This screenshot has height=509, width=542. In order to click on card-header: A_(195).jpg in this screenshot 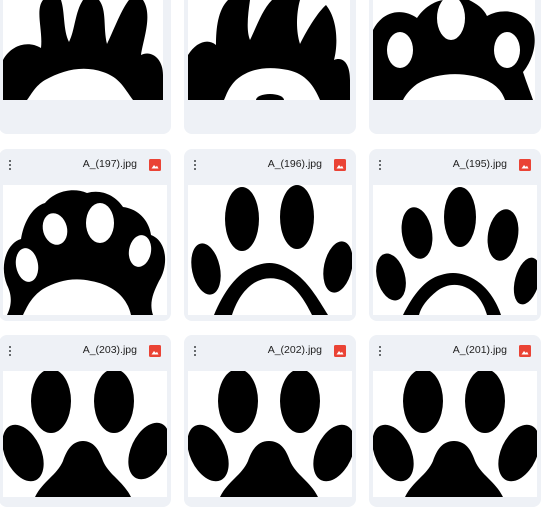, I will do `click(455, 165)`.